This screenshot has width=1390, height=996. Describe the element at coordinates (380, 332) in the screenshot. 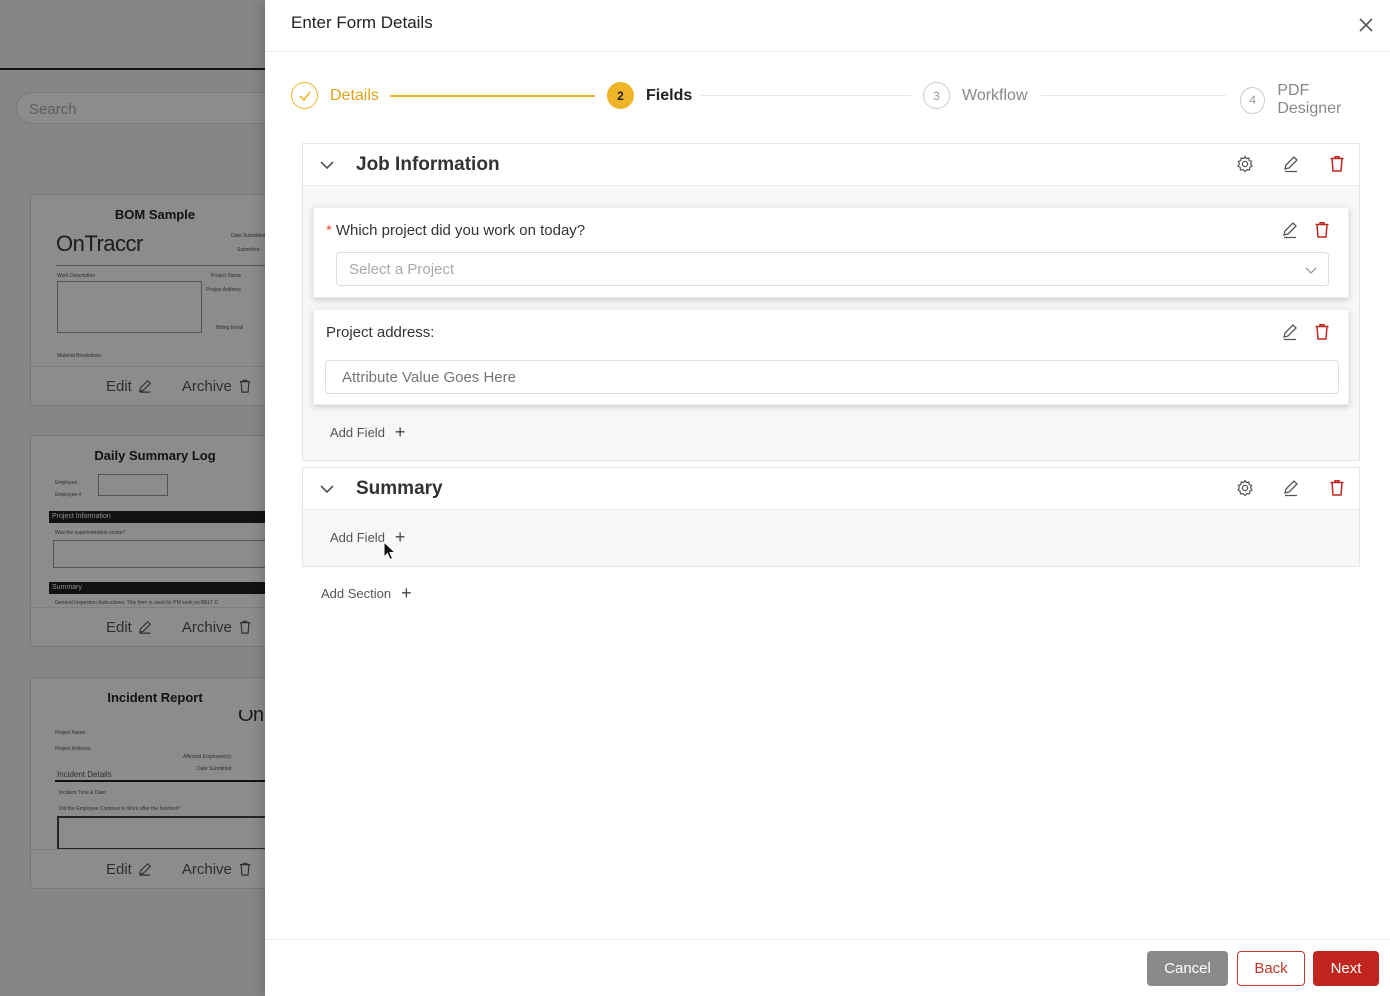

I see `field-label: Project address:` at that location.